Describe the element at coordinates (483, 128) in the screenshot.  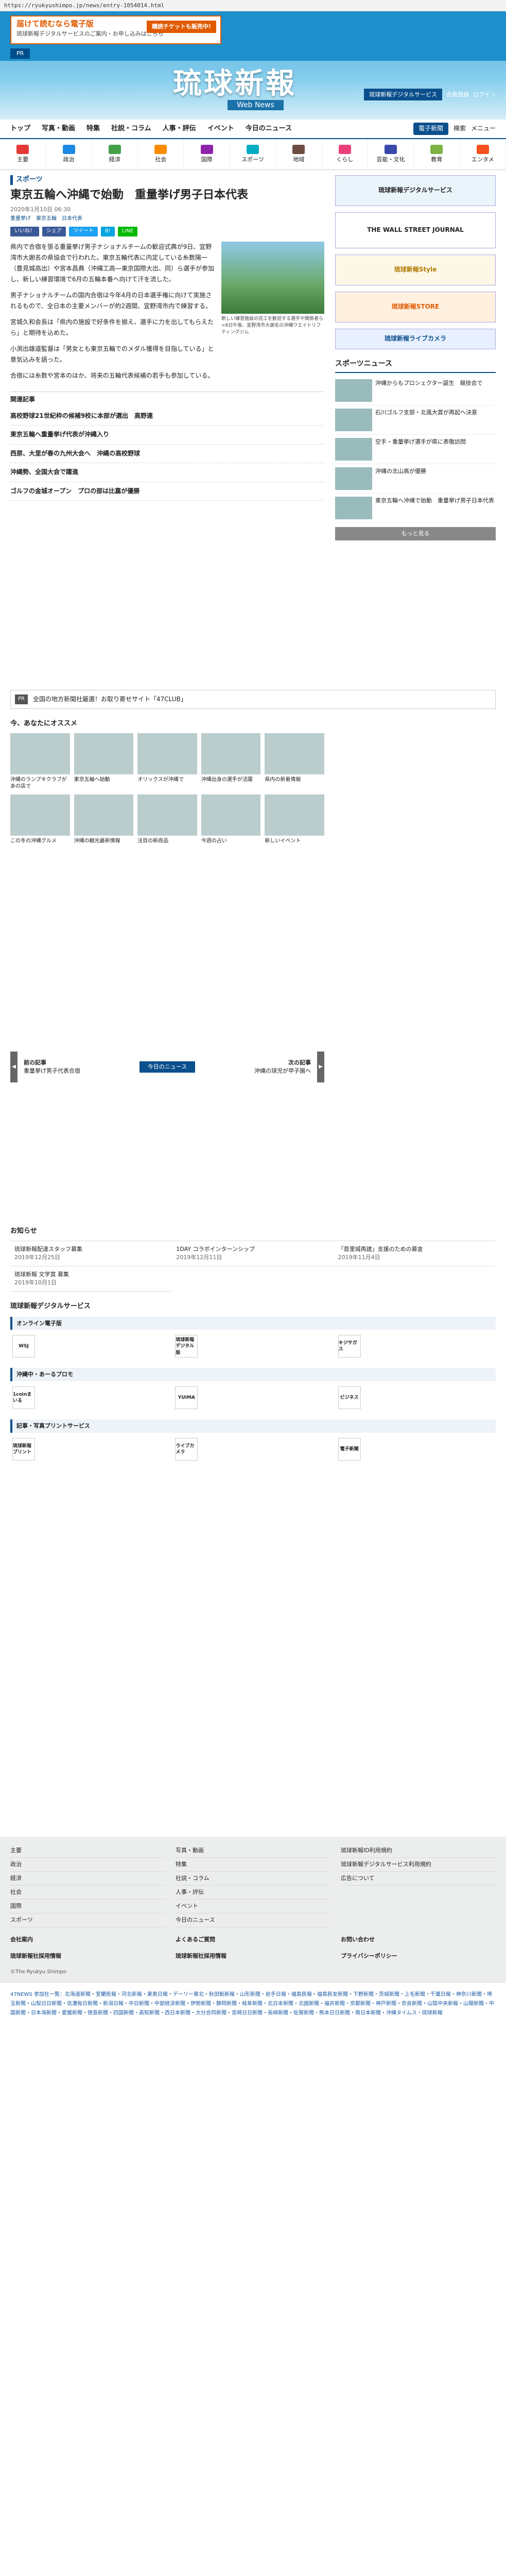
I see `menu-link: メニュー` at that location.